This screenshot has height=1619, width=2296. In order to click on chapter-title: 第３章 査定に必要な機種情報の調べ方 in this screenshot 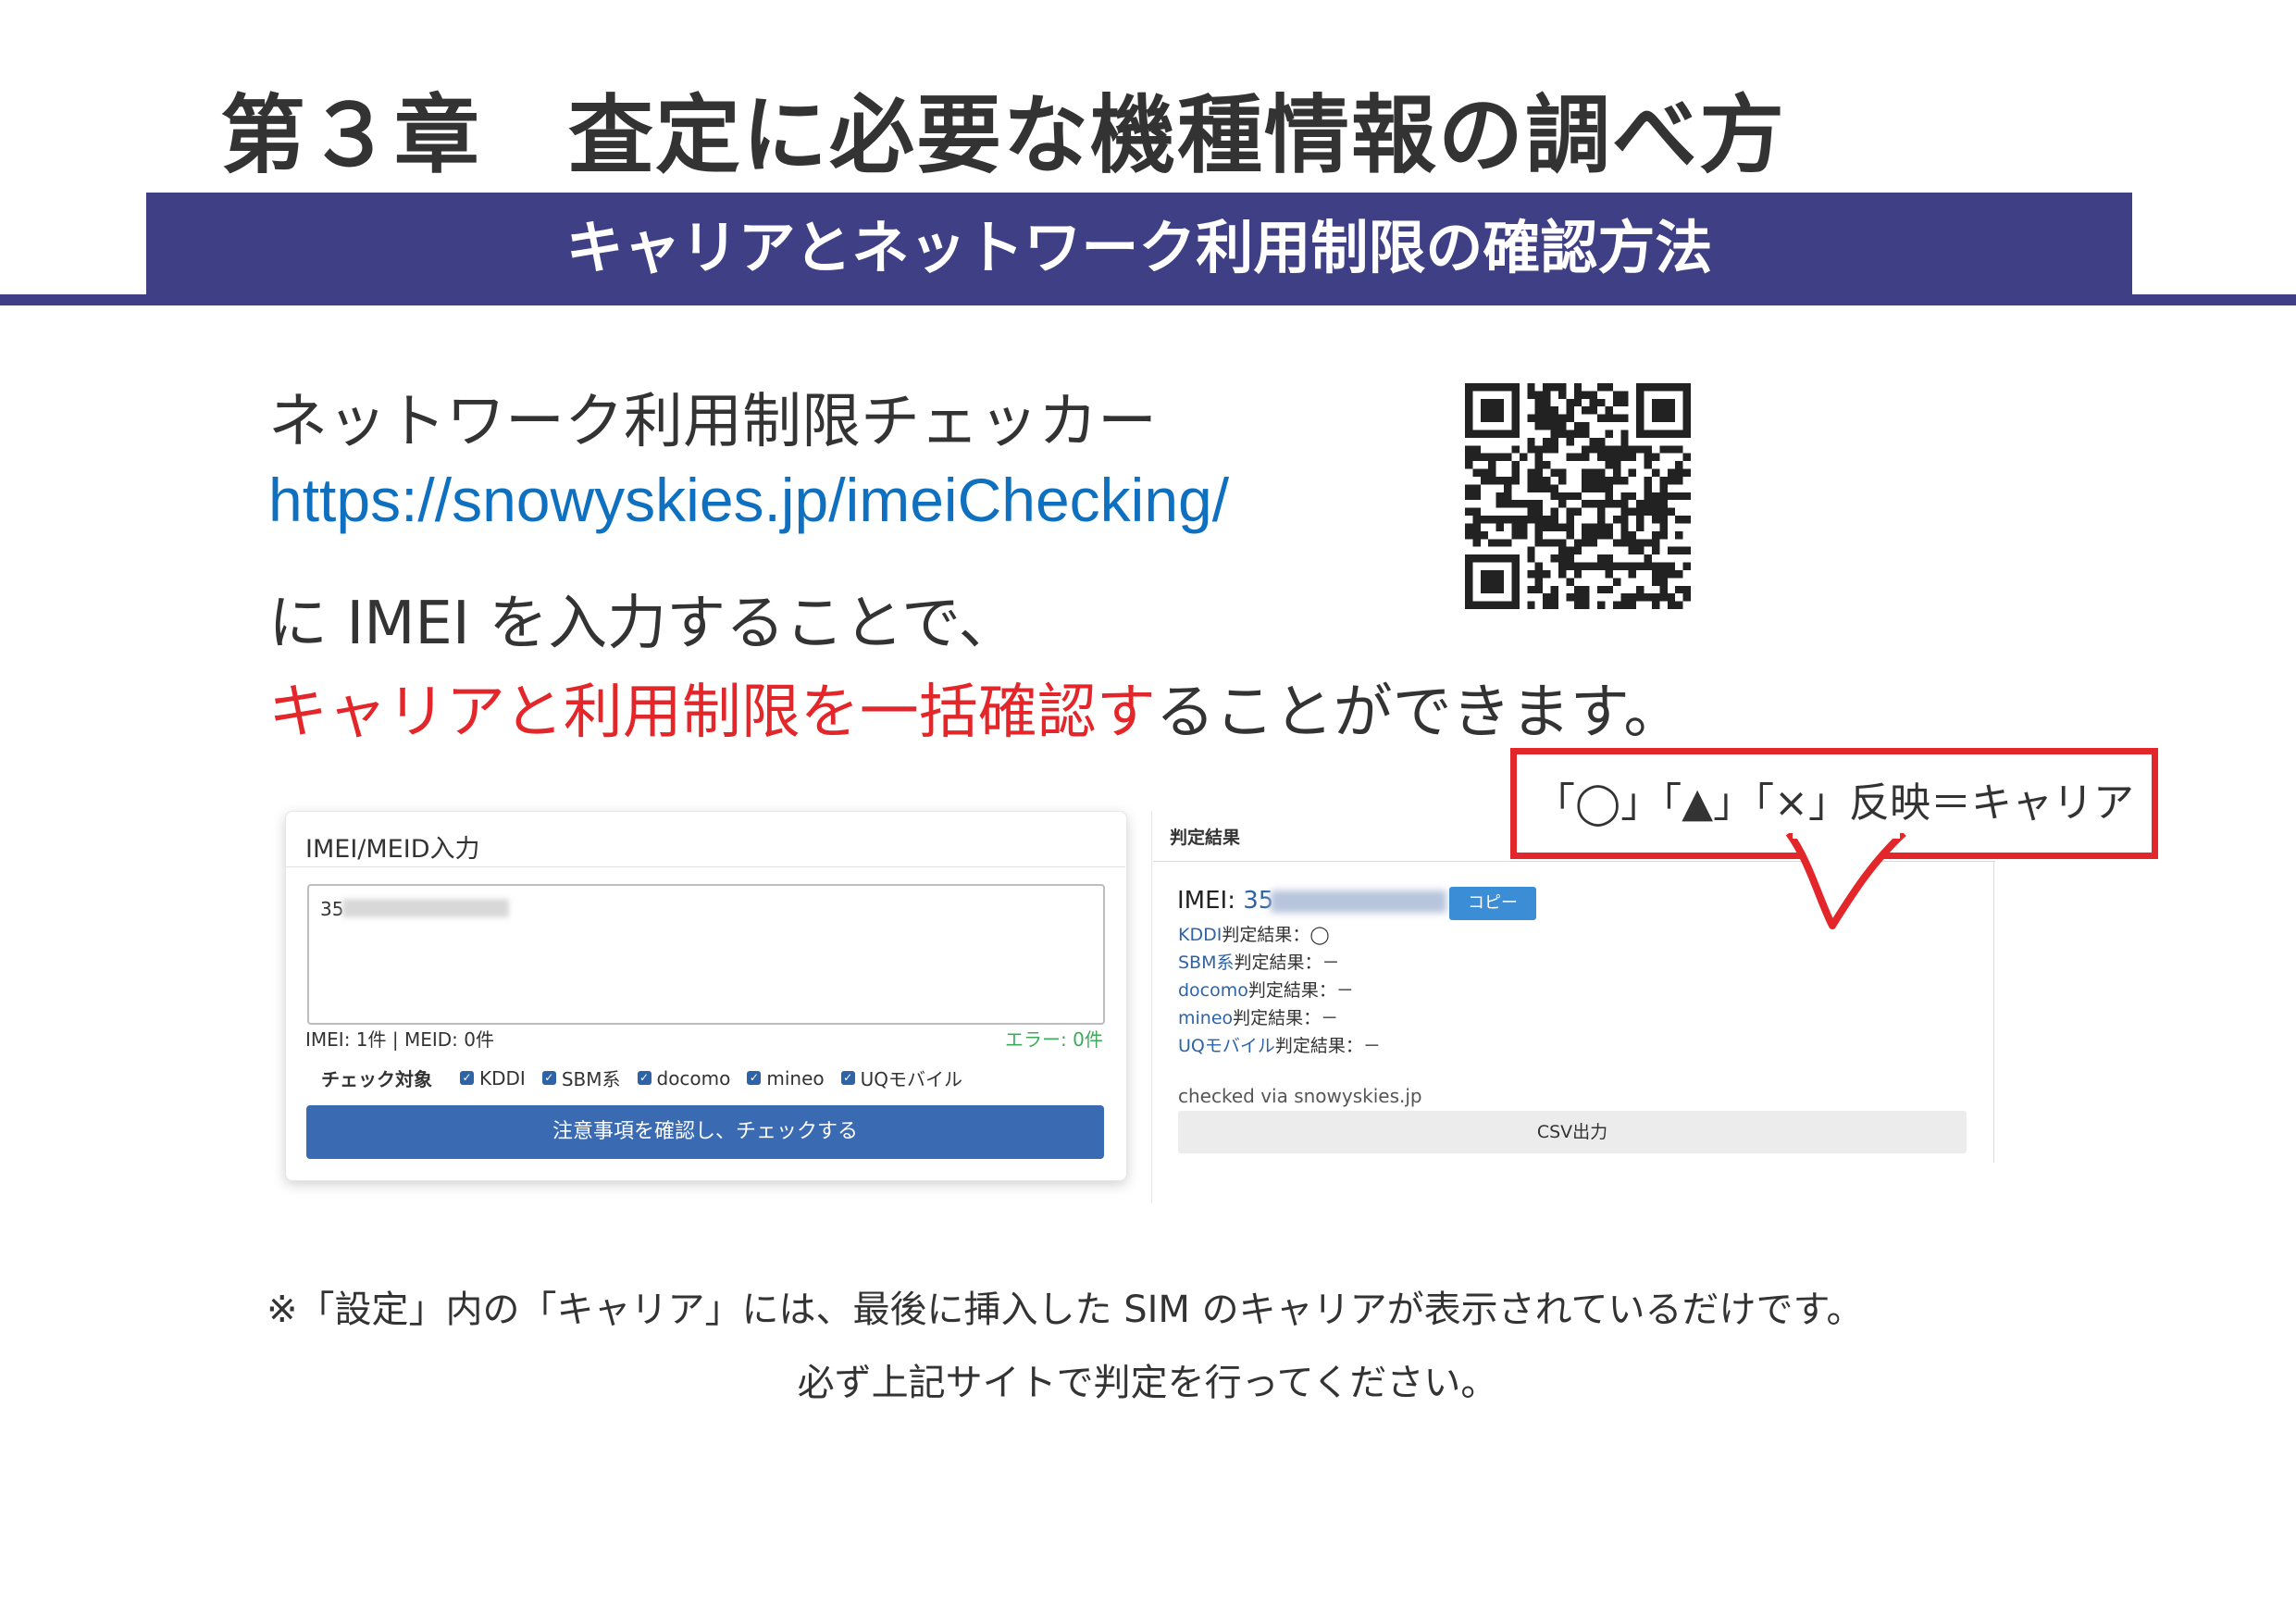, I will do `click(1004, 136)`.